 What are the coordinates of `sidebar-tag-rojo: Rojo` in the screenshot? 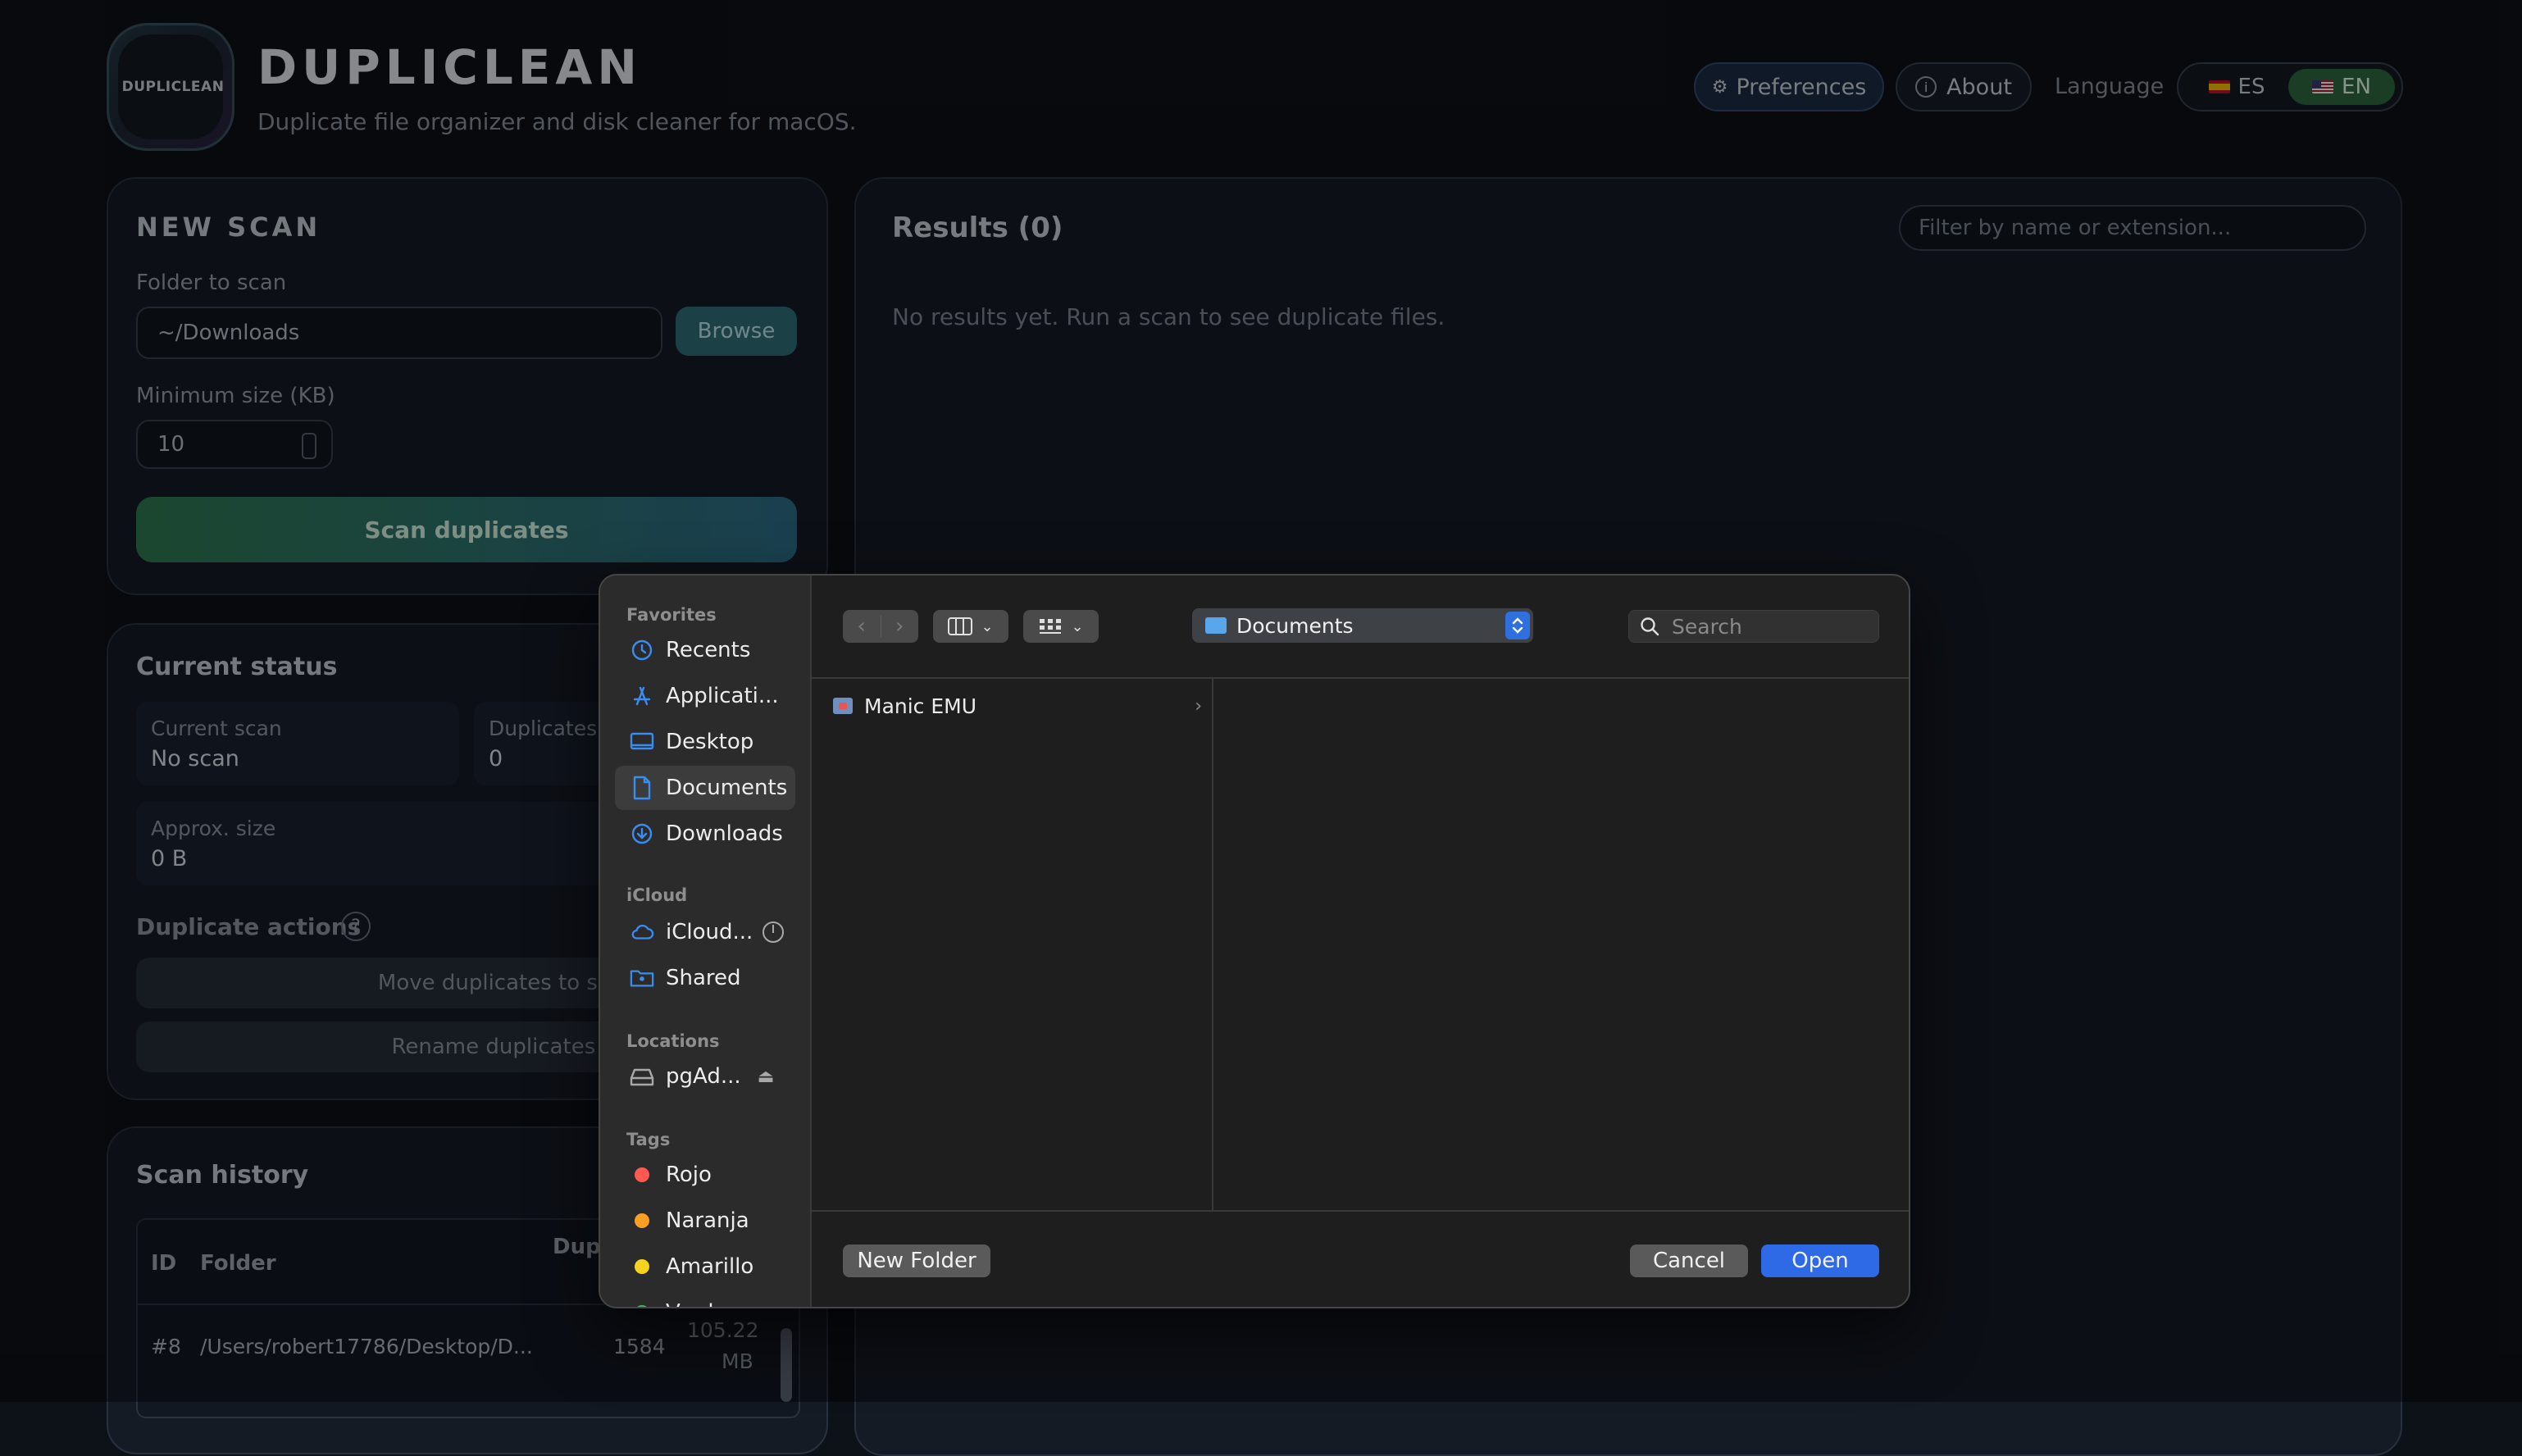 It's located at (705, 1175).